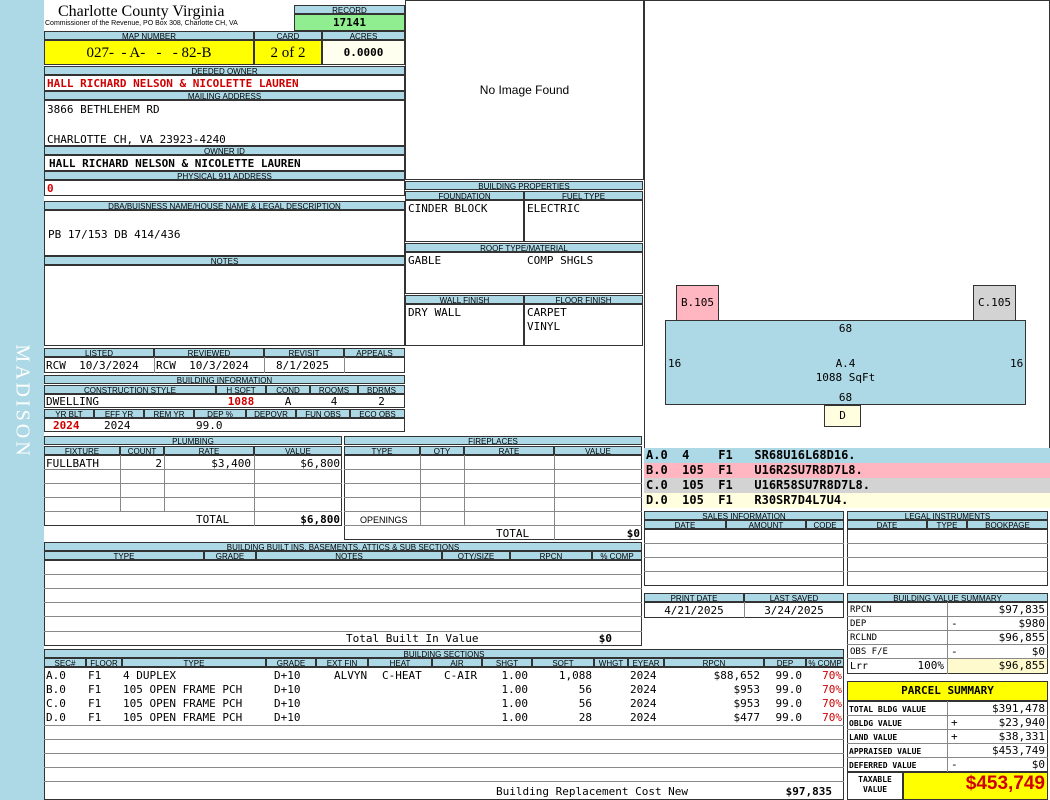 The height and width of the screenshot is (800, 1050). I want to click on section-row-type: 4 DUPLEX, so click(149, 675).